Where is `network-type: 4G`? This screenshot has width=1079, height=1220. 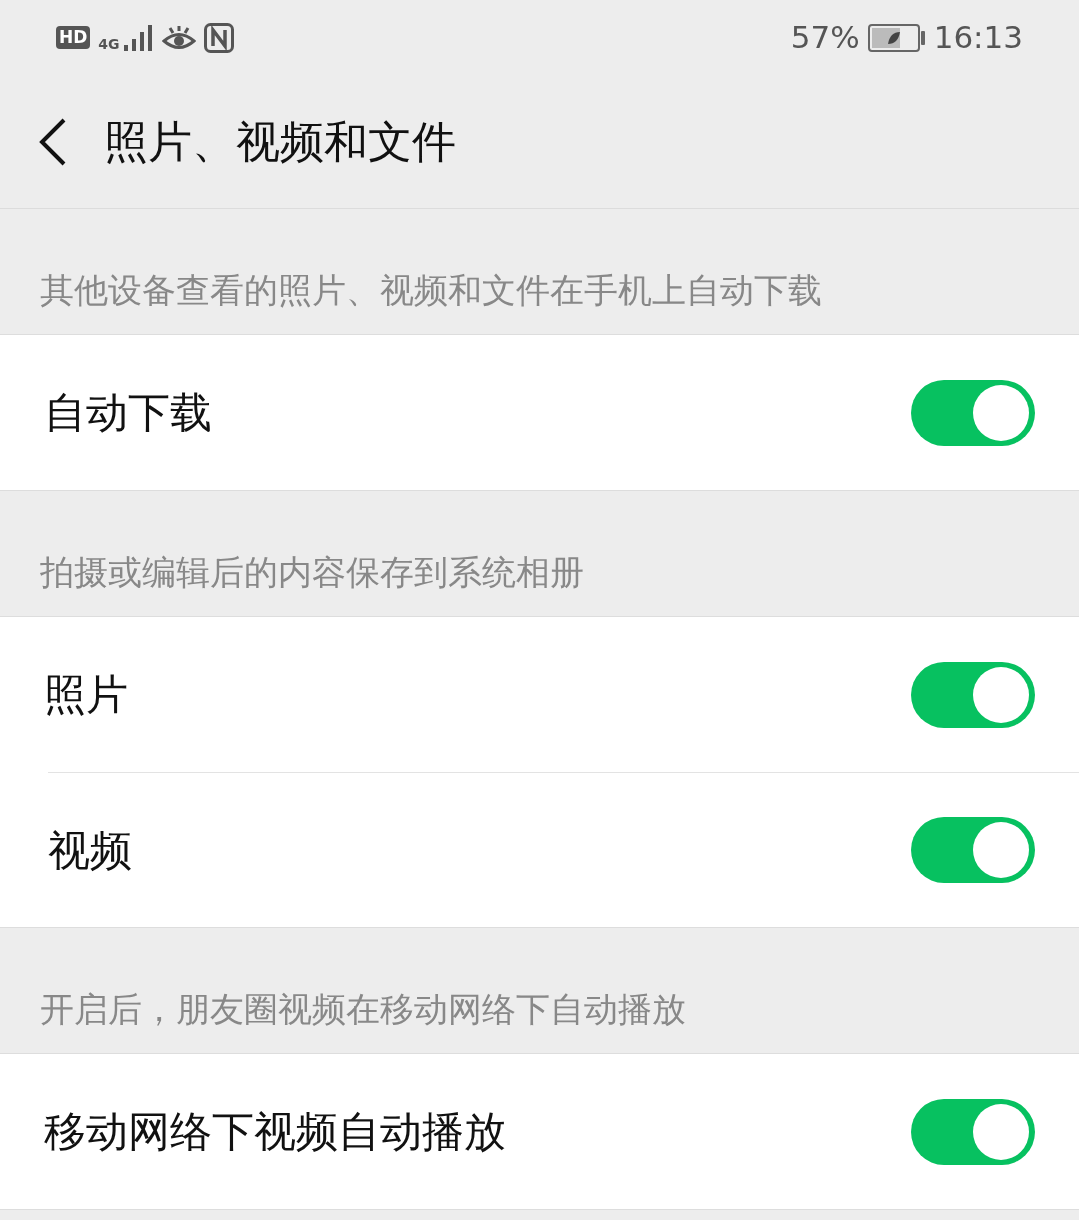 network-type: 4G is located at coordinates (109, 43).